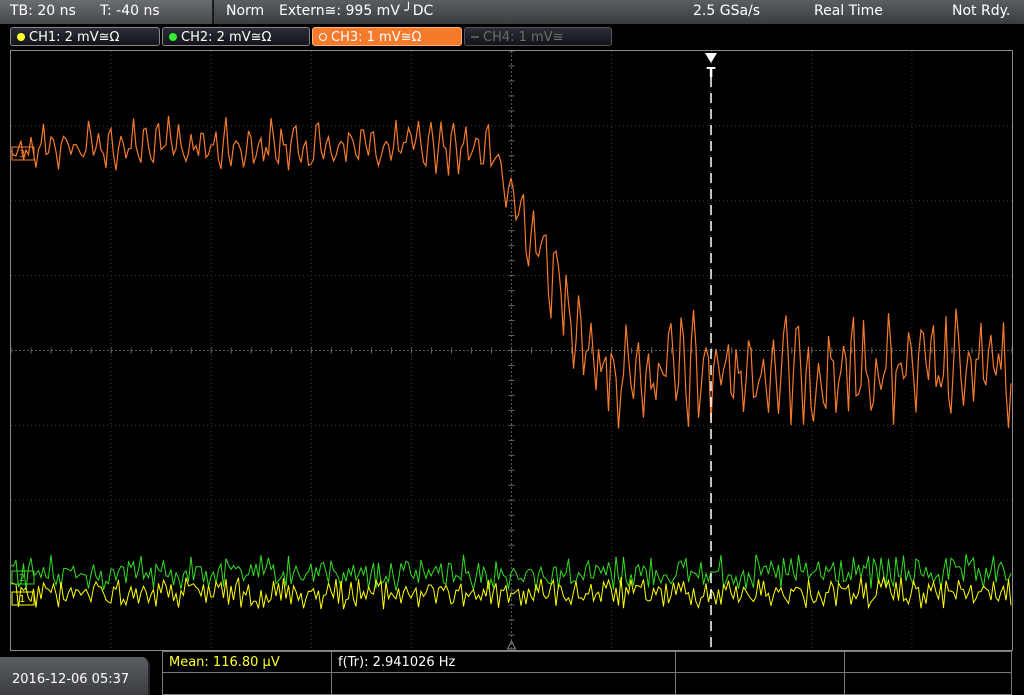  Describe the element at coordinates (503, 662) in the screenshot. I see `measurement-cell: f(Tr): 2.941026 Hz` at that location.